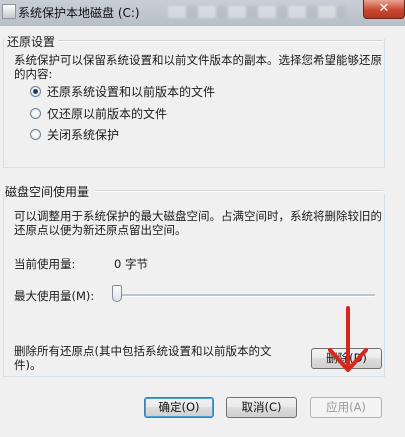  Describe the element at coordinates (79, 13) in the screenshot. I see `window-title: 系统保护本地磁盘 (C:)` at that location.